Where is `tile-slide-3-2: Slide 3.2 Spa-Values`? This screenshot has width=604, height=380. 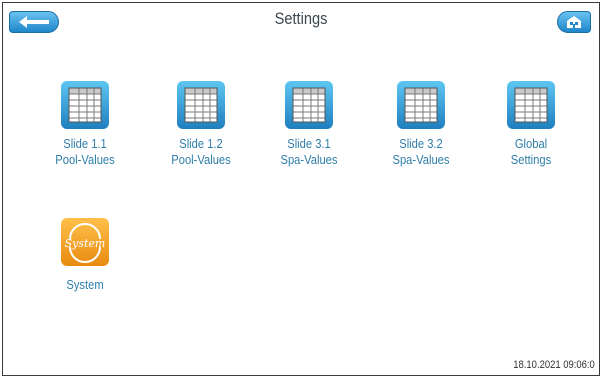 tile-slide-3-2: Slide 3.2 Spa-Values is located at coordinates (421, 124).